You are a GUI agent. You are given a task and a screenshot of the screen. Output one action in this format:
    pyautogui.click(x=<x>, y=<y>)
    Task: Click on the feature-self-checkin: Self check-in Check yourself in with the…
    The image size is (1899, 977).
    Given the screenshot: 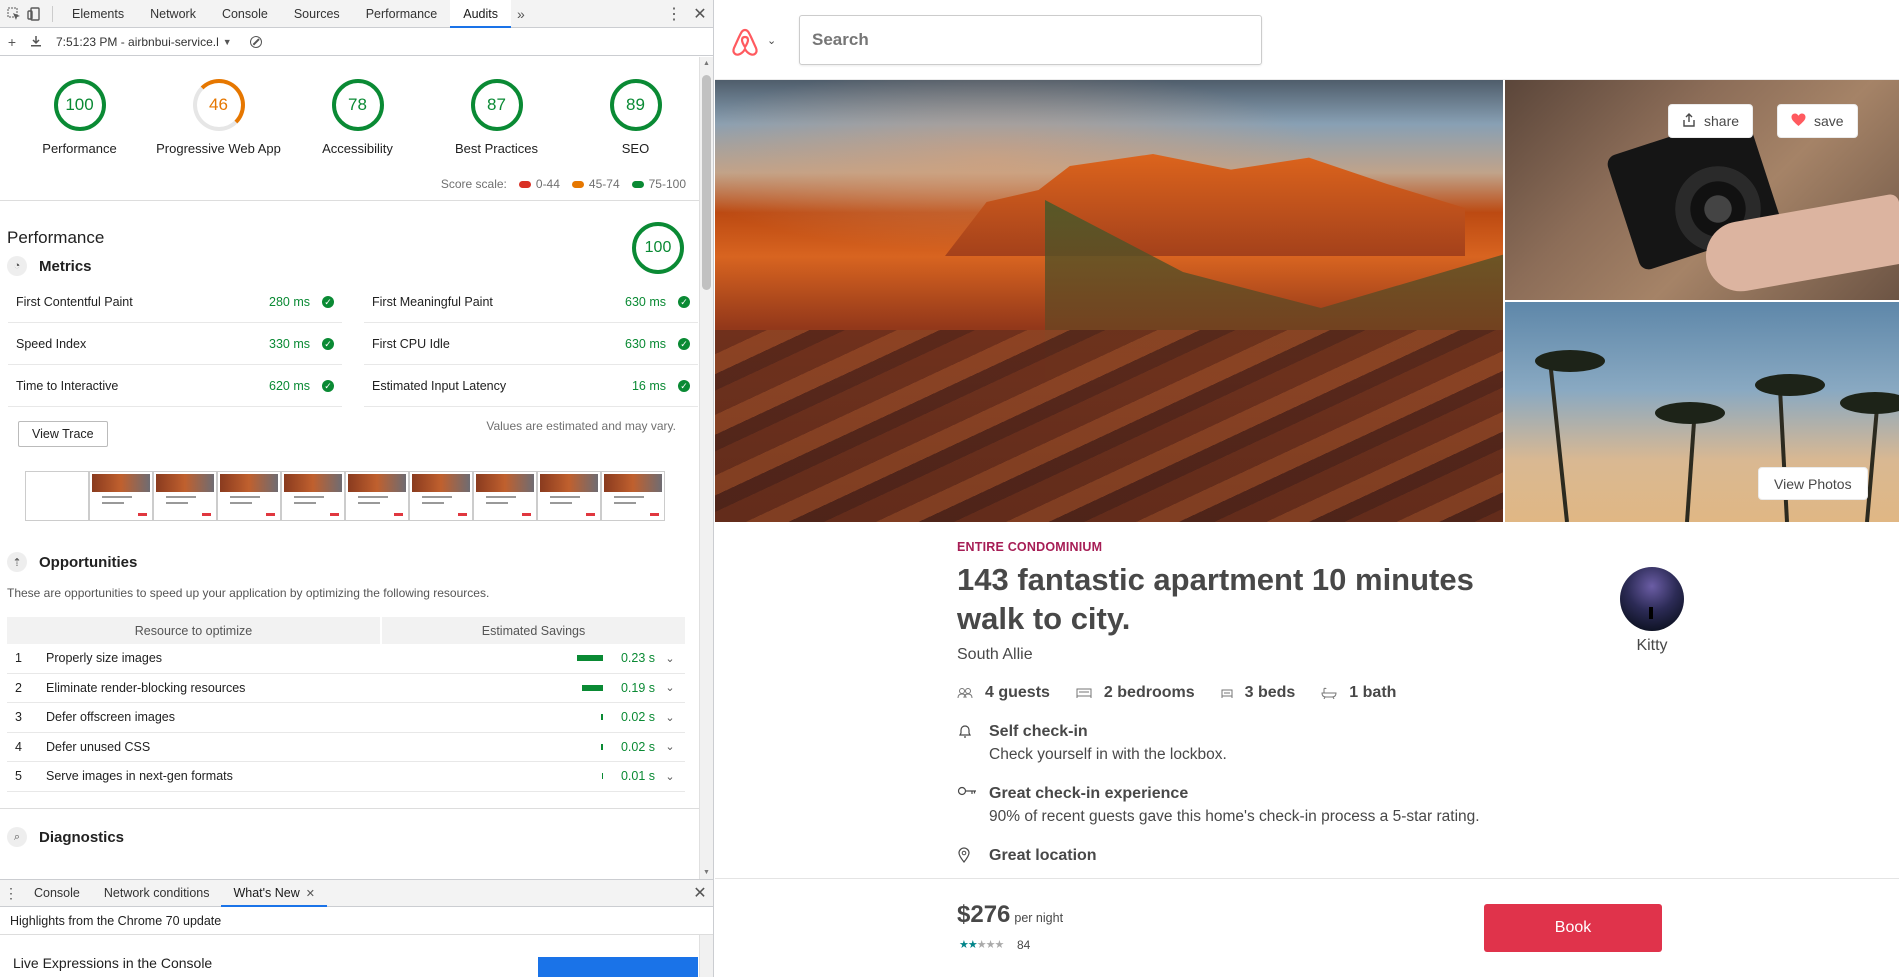 What is the action you would take?
    pyautogui.click(x=1307, y=743)
    